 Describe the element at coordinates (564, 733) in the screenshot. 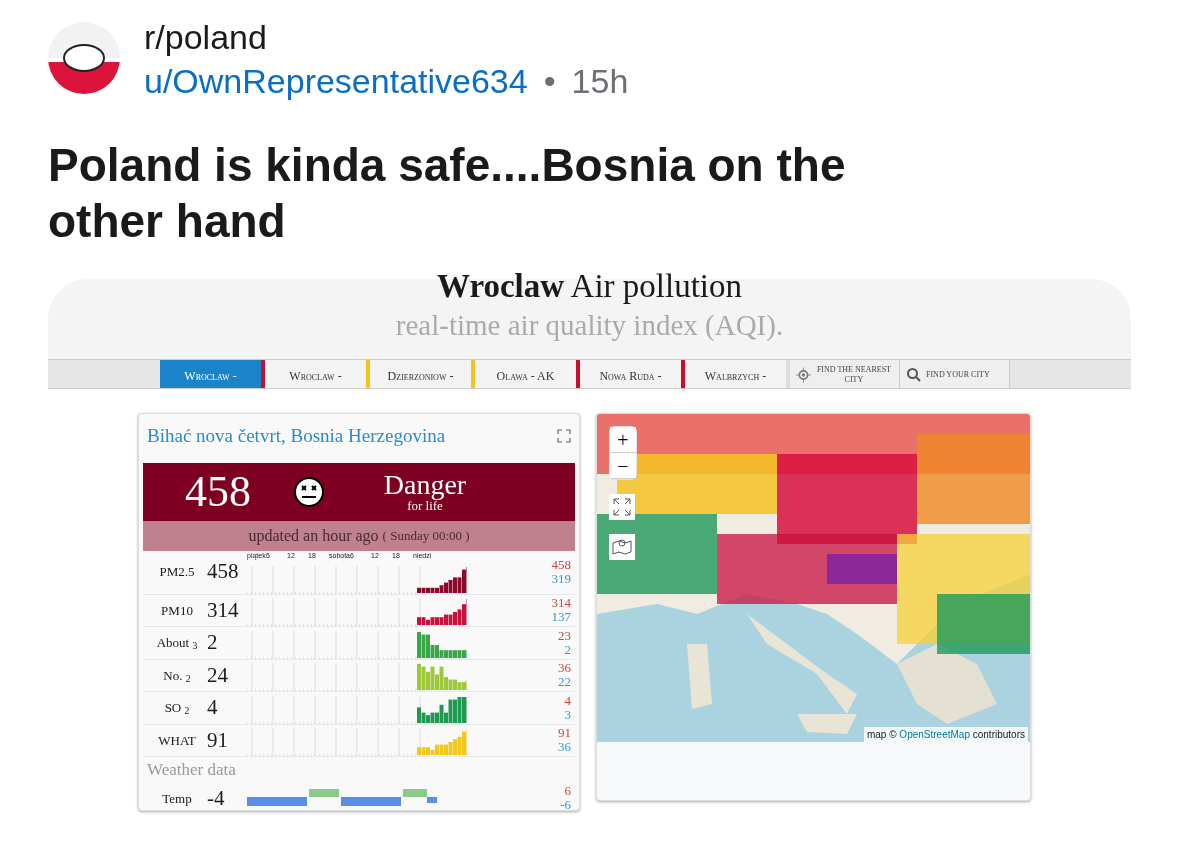

I see `max-value: 91` at that location.